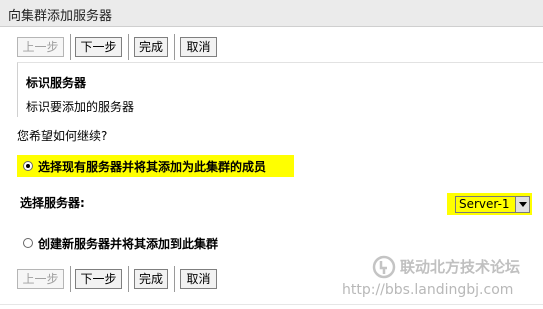  What do you see at coordinates (28, 243) in the screenshot?
I see `radio-create-new` at bounding box center [28, 243].